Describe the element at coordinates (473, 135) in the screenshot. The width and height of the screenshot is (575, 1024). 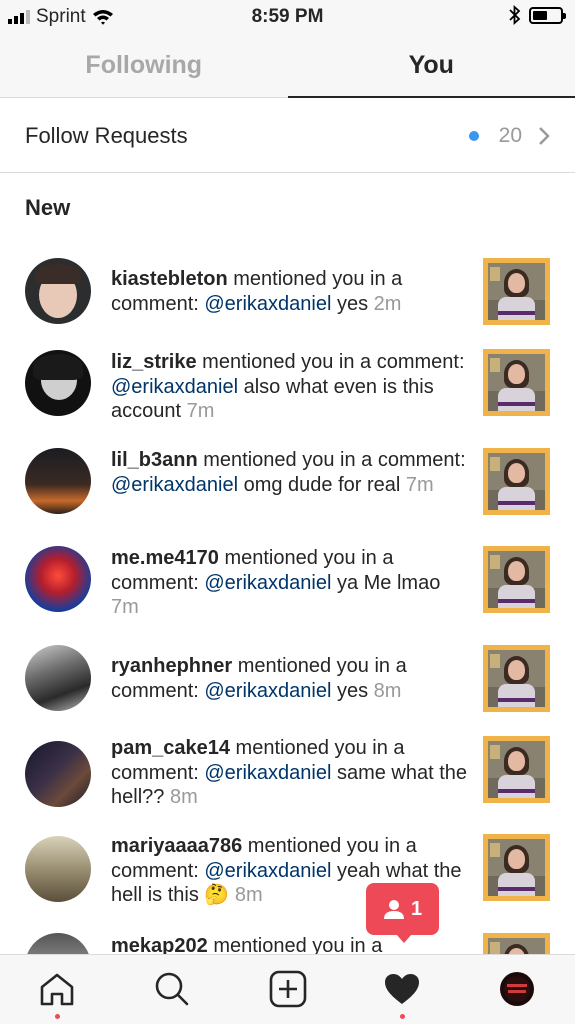
I see `unread-dot` at that location.